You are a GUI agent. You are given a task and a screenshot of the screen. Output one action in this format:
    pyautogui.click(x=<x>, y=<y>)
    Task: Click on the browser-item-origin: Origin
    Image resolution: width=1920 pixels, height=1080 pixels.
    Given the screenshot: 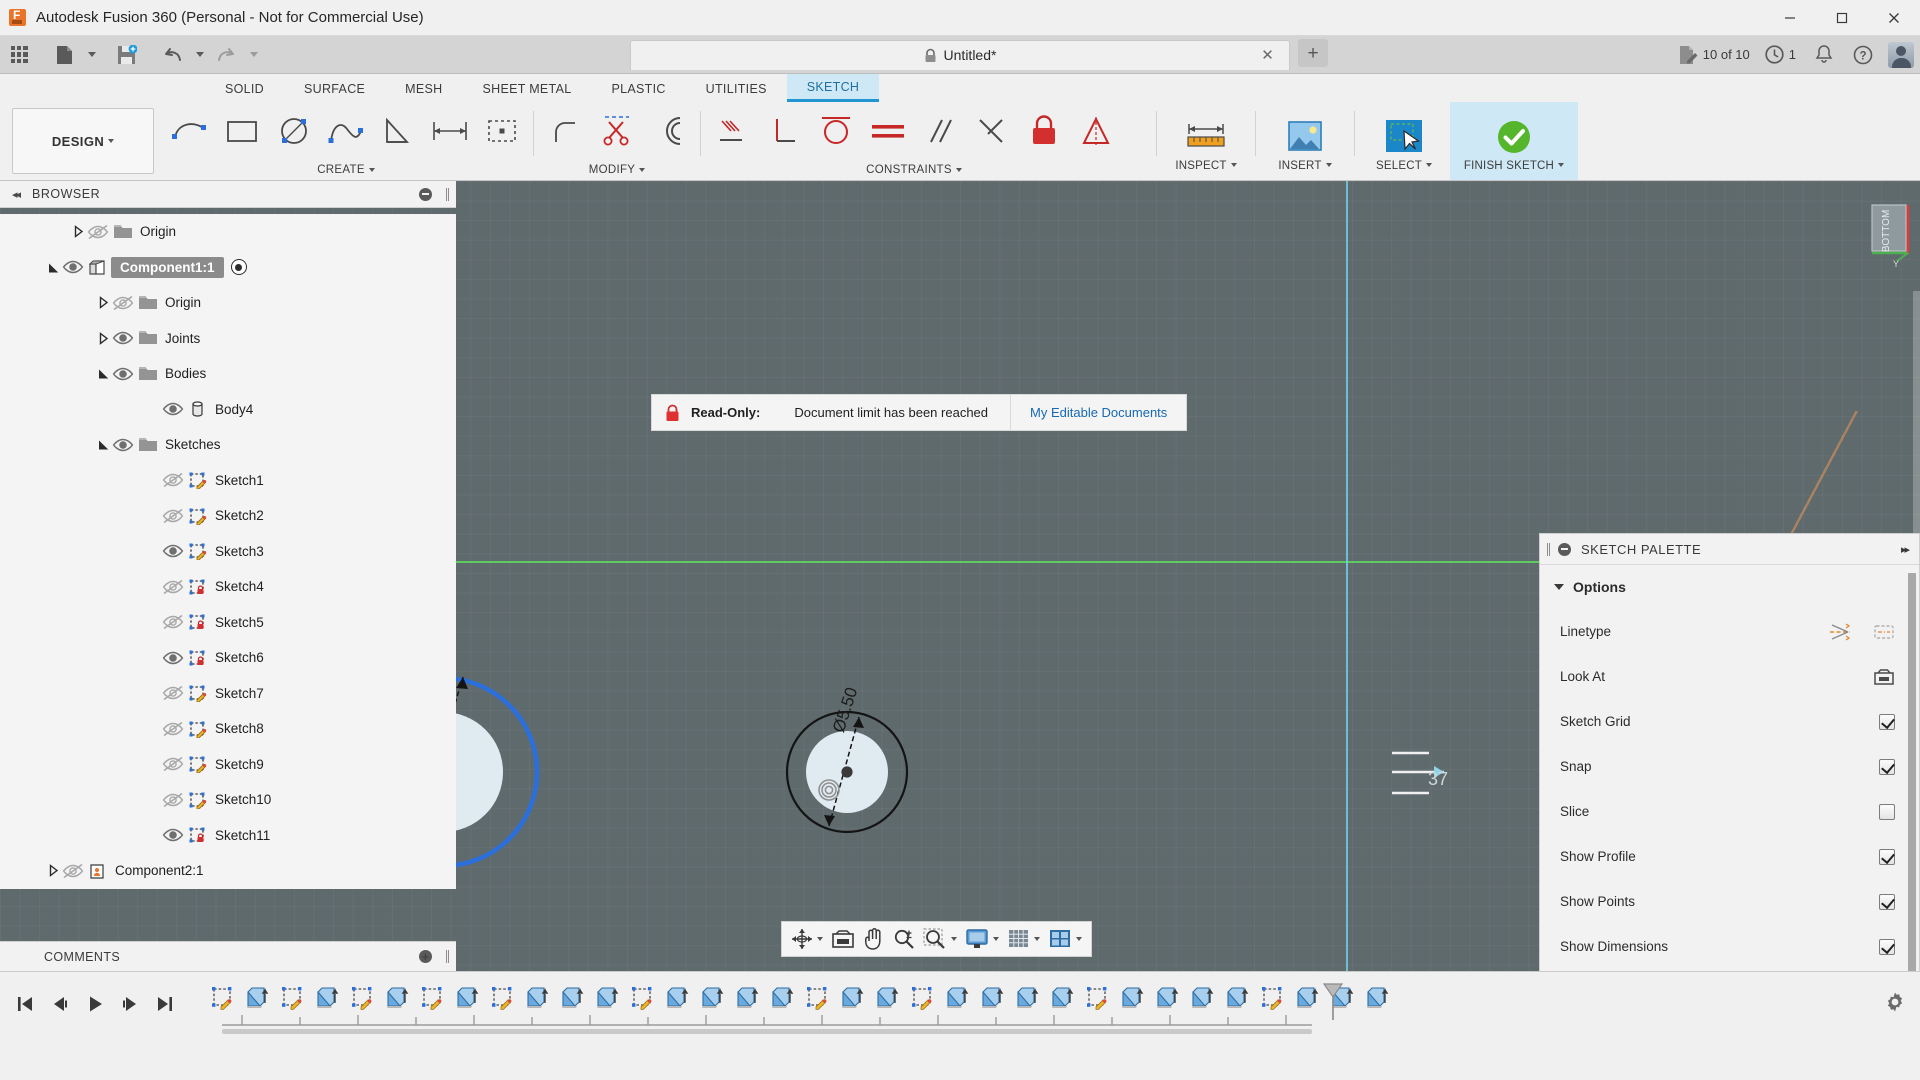 What is the action you would take?
    pyautogui.click(x=228, y=303)
    